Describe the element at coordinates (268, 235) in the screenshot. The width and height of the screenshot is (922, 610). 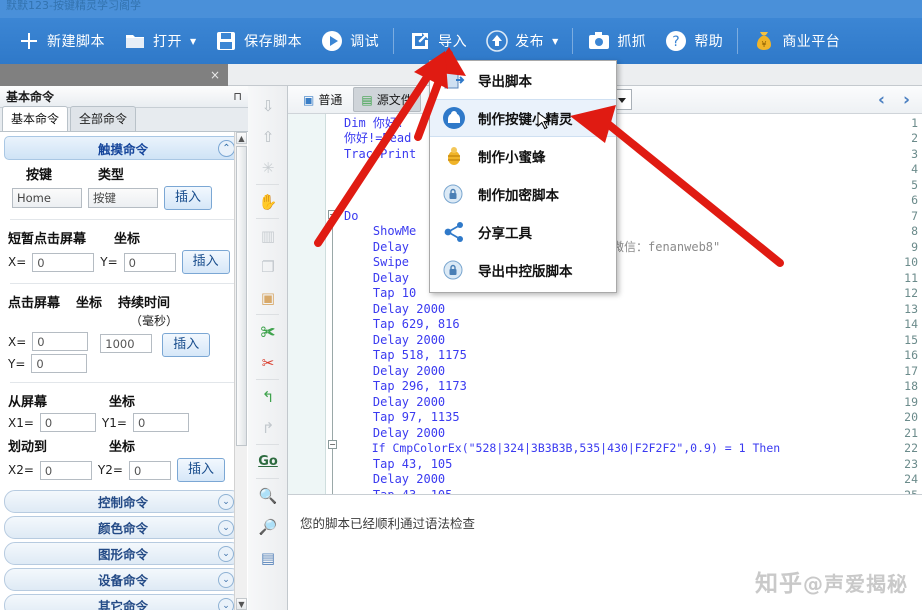
I see `stamp-icon: ▥` at that location.